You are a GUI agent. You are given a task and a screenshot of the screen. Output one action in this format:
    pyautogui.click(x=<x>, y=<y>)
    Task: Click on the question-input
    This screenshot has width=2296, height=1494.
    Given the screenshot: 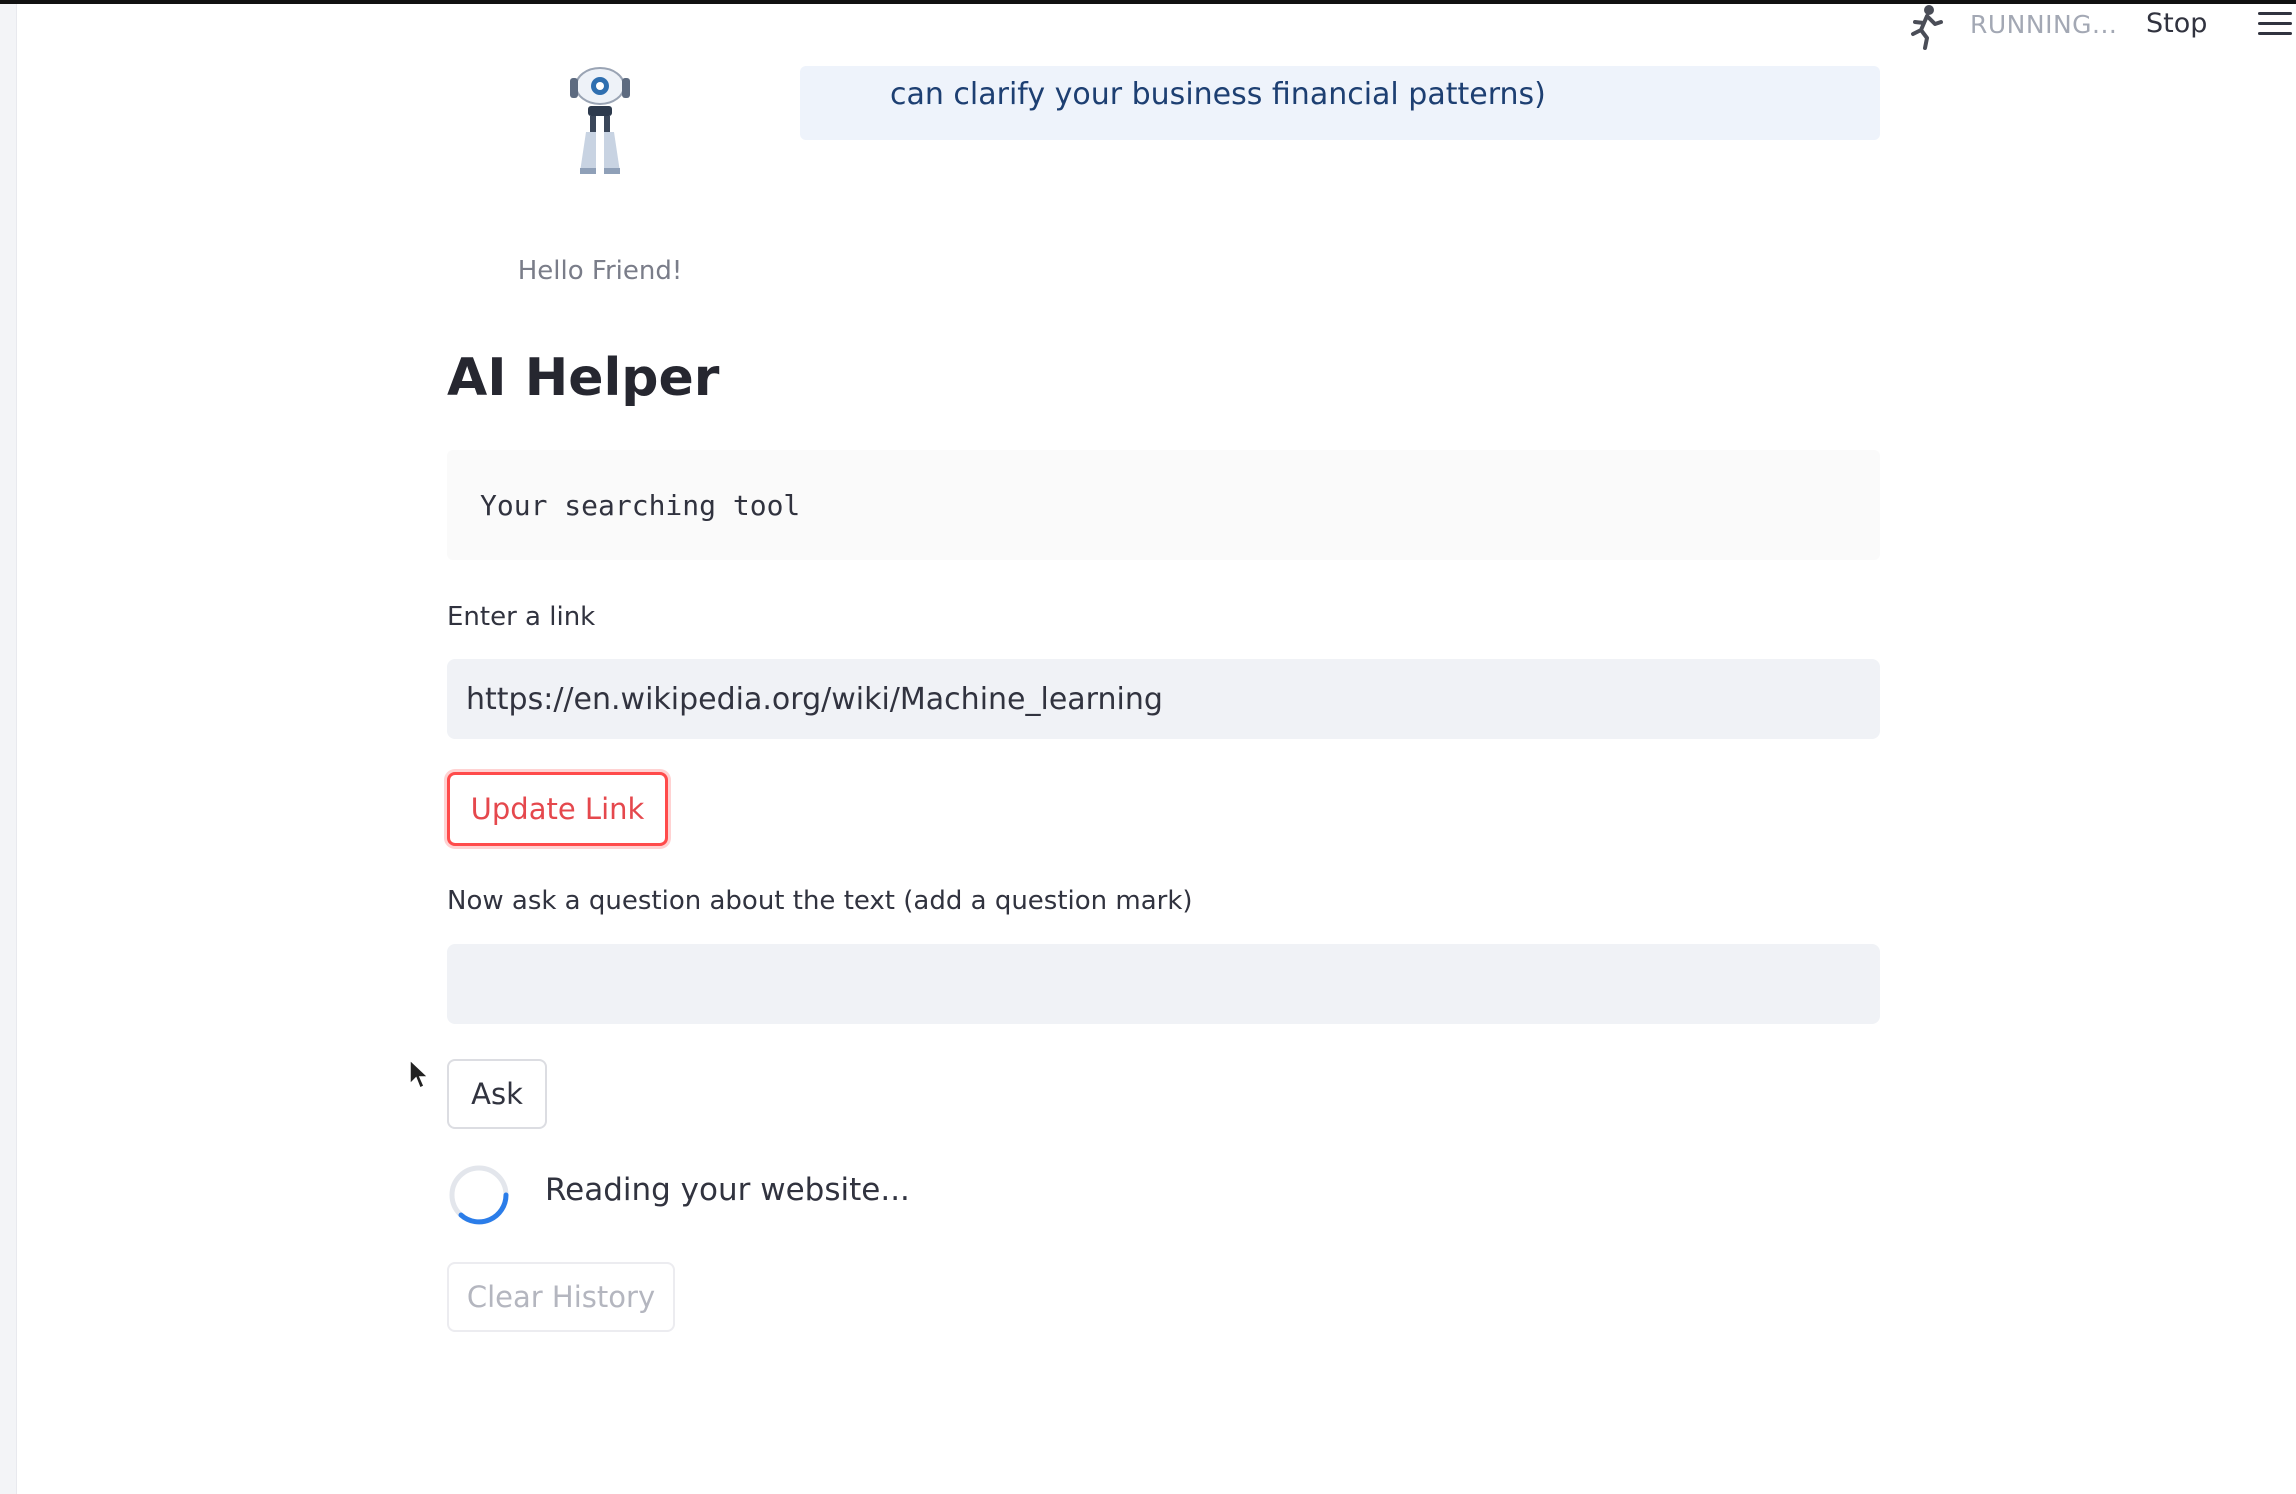 What is the action you would take?
    pyautogui.click(x=1163, y=984)
    